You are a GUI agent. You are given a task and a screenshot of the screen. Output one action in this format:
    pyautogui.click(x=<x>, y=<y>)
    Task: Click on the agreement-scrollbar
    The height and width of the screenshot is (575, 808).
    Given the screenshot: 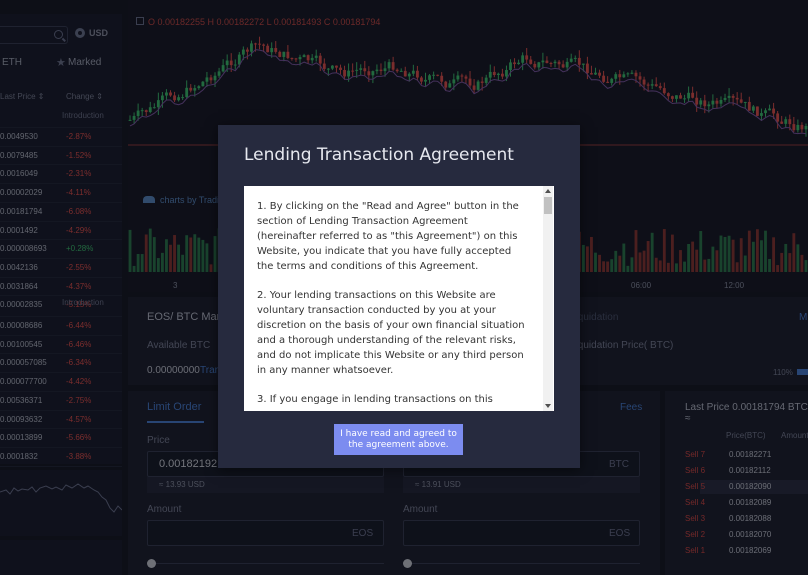 What is the action you would take?
    pyautogui.click(x=548, y=298)
    